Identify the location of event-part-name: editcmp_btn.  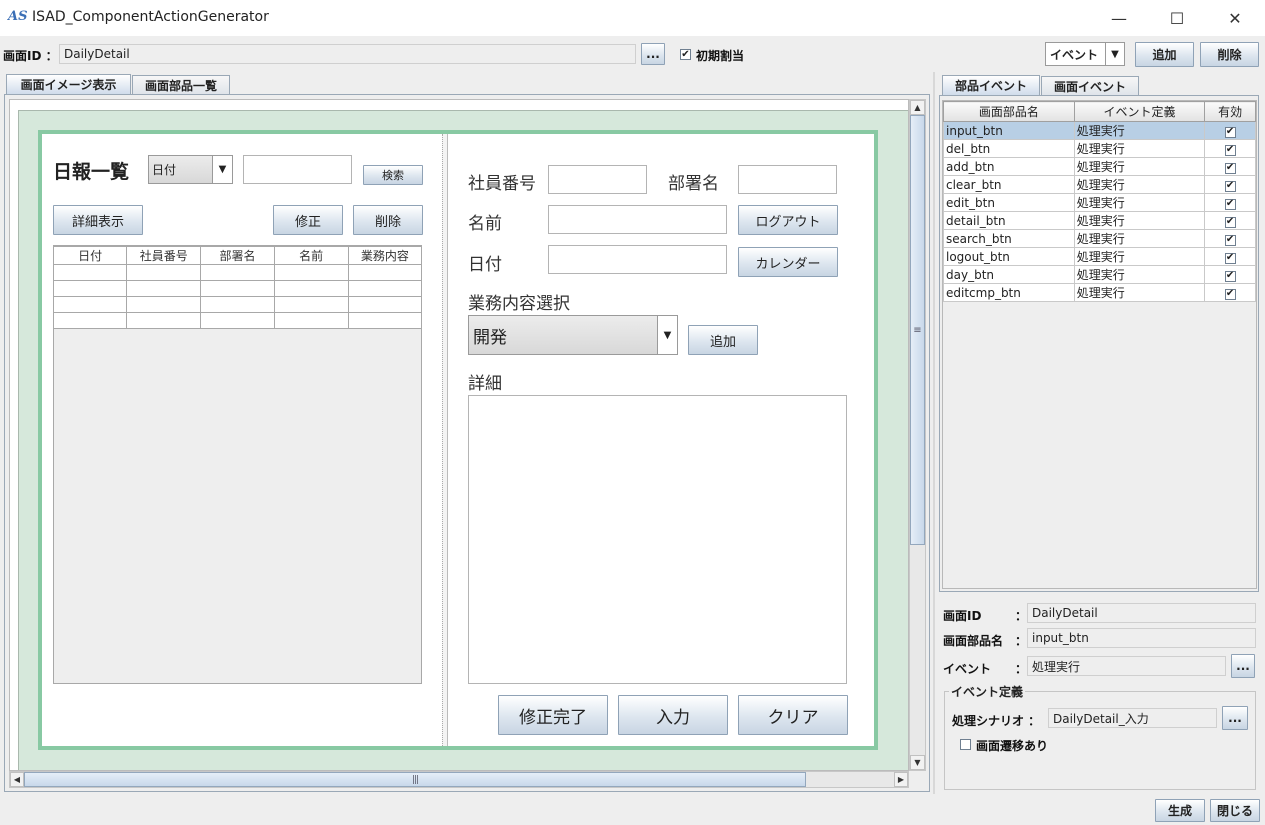
(1009, 292).